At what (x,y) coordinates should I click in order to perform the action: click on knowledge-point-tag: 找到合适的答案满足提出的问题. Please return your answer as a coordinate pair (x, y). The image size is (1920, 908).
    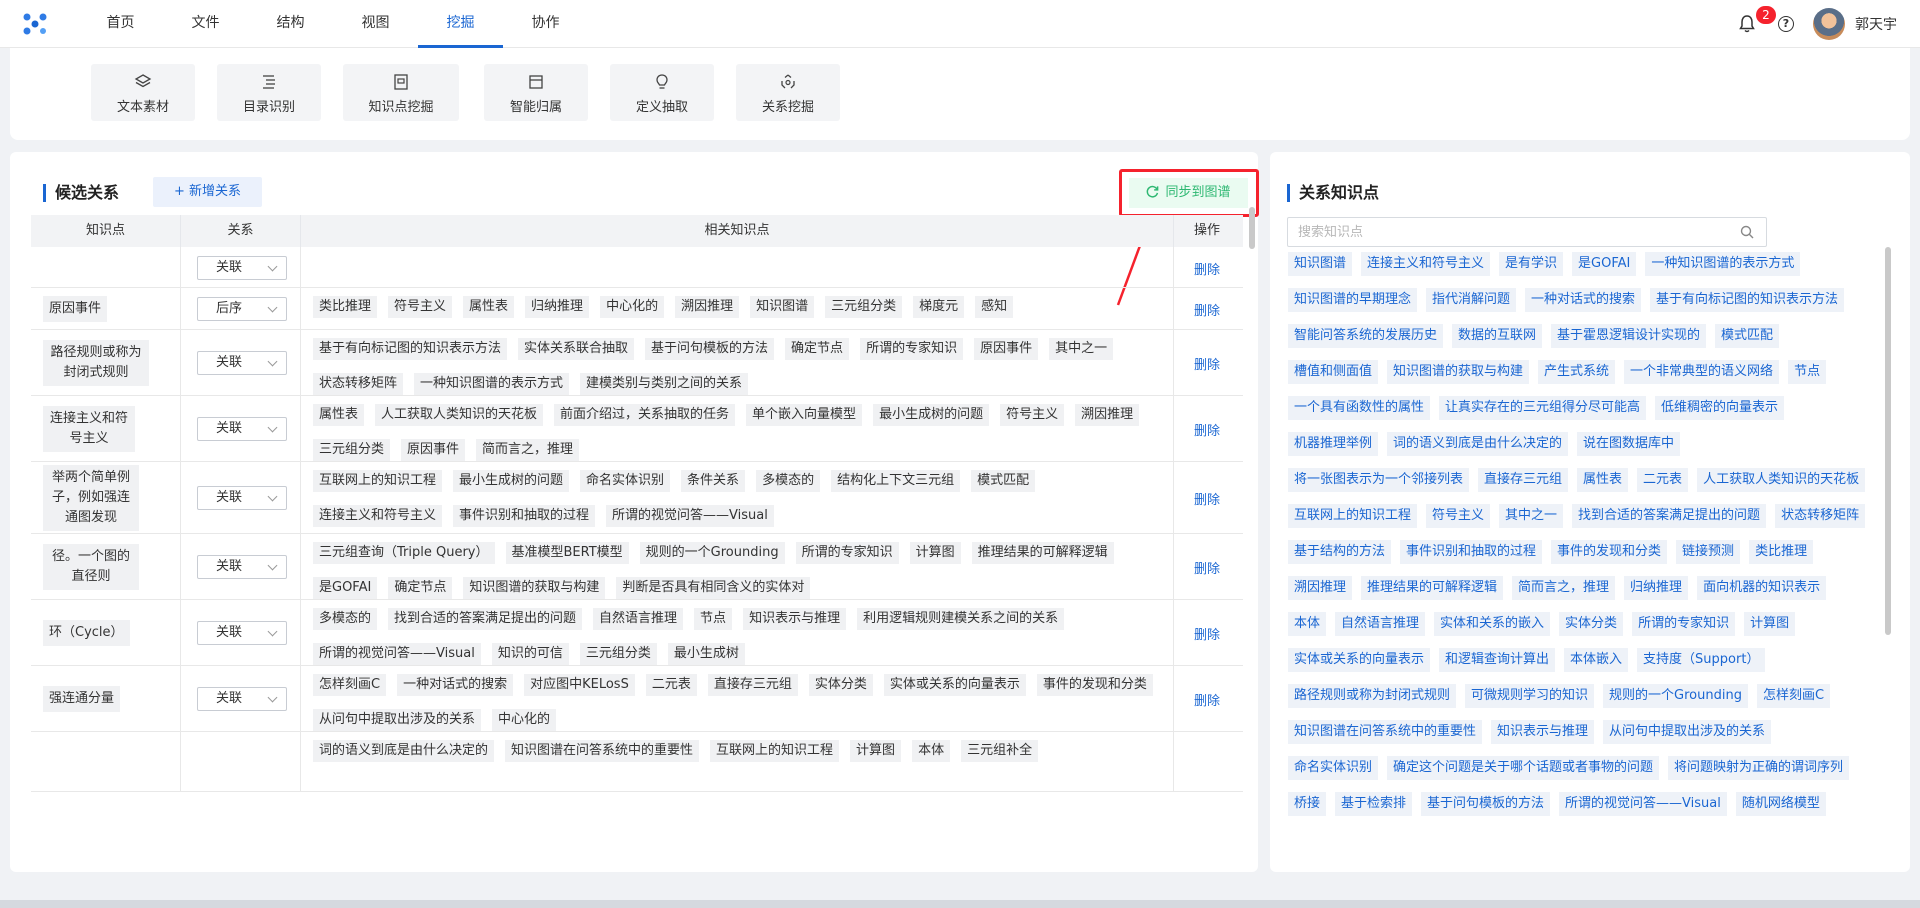
    Looking at the image, I should click on (1669, 516).